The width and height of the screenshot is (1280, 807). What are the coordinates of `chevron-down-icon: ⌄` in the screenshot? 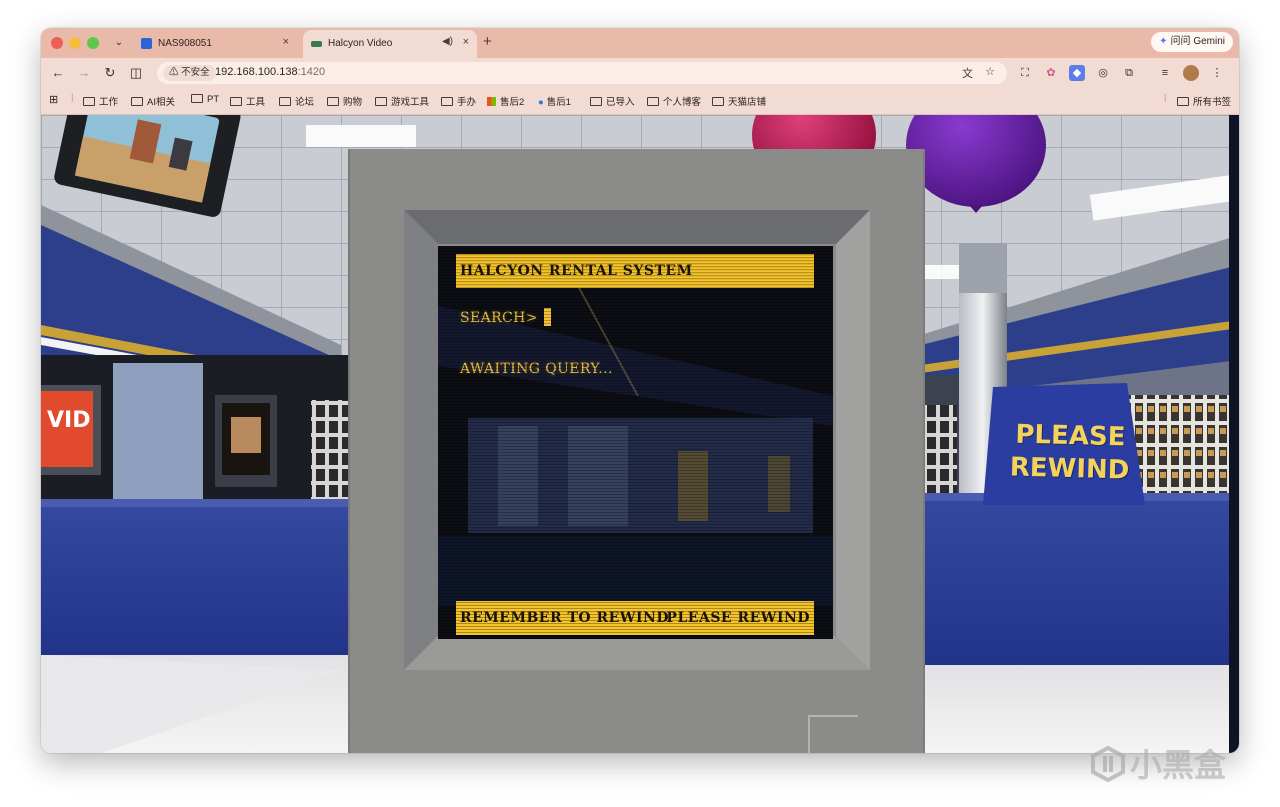 It's located at (119, 43).